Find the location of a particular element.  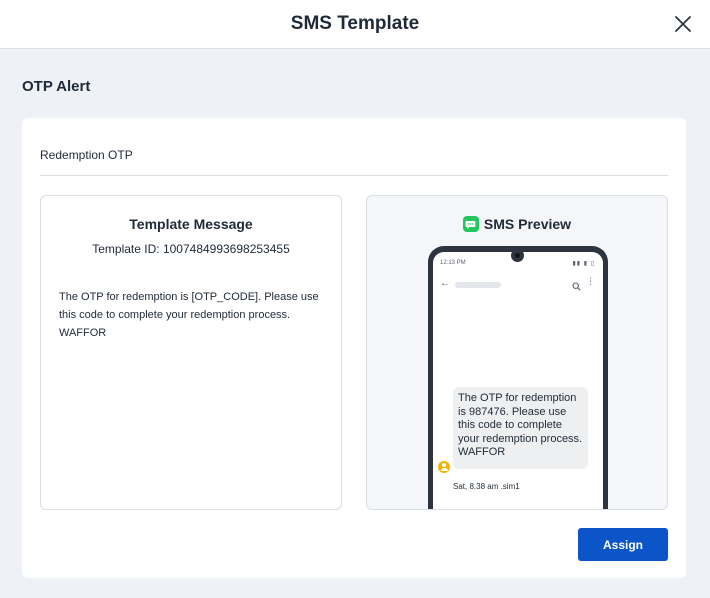

back-arrow-icon: ← is located at coordinates (445, 283).